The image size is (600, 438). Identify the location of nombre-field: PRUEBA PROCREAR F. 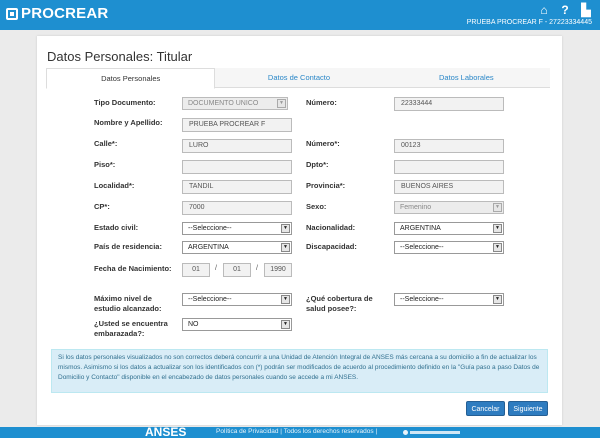
(237, 125).